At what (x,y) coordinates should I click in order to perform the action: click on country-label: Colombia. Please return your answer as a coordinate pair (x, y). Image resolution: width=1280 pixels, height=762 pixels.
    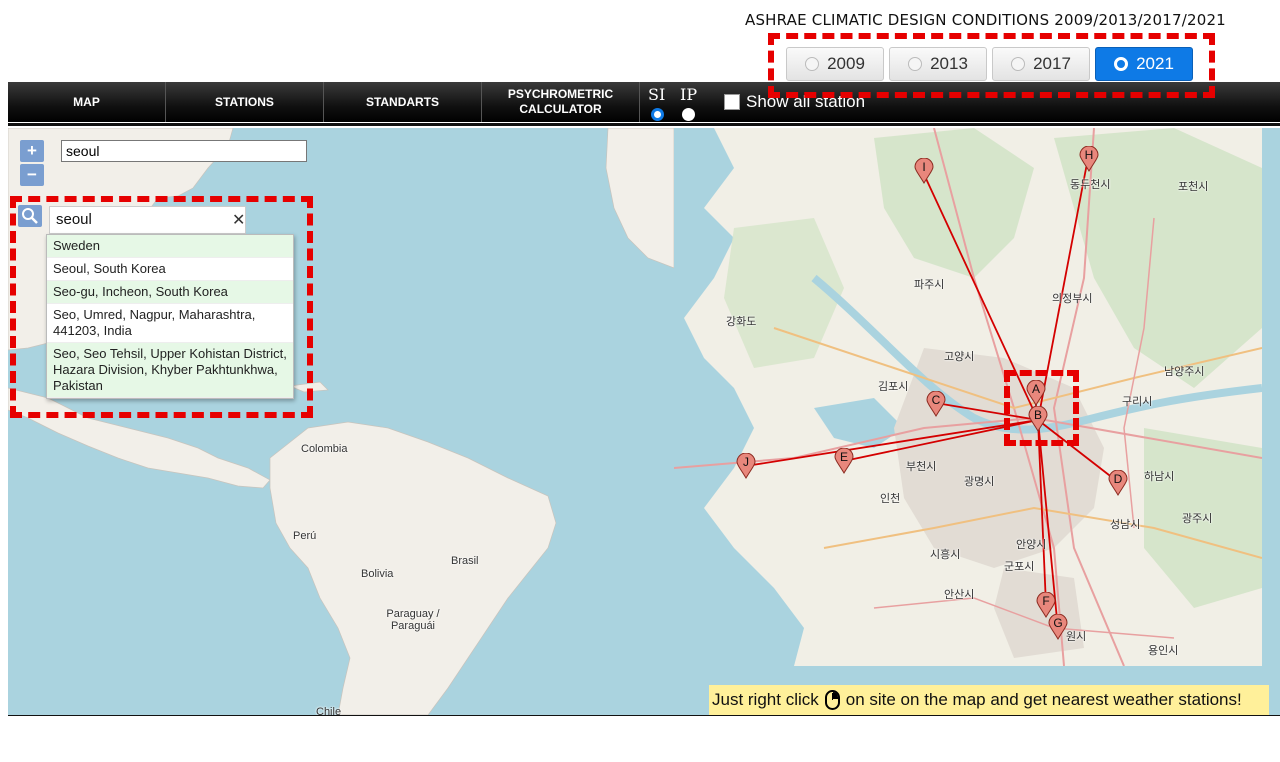
    Looking at the image, I should click on (324, 449).